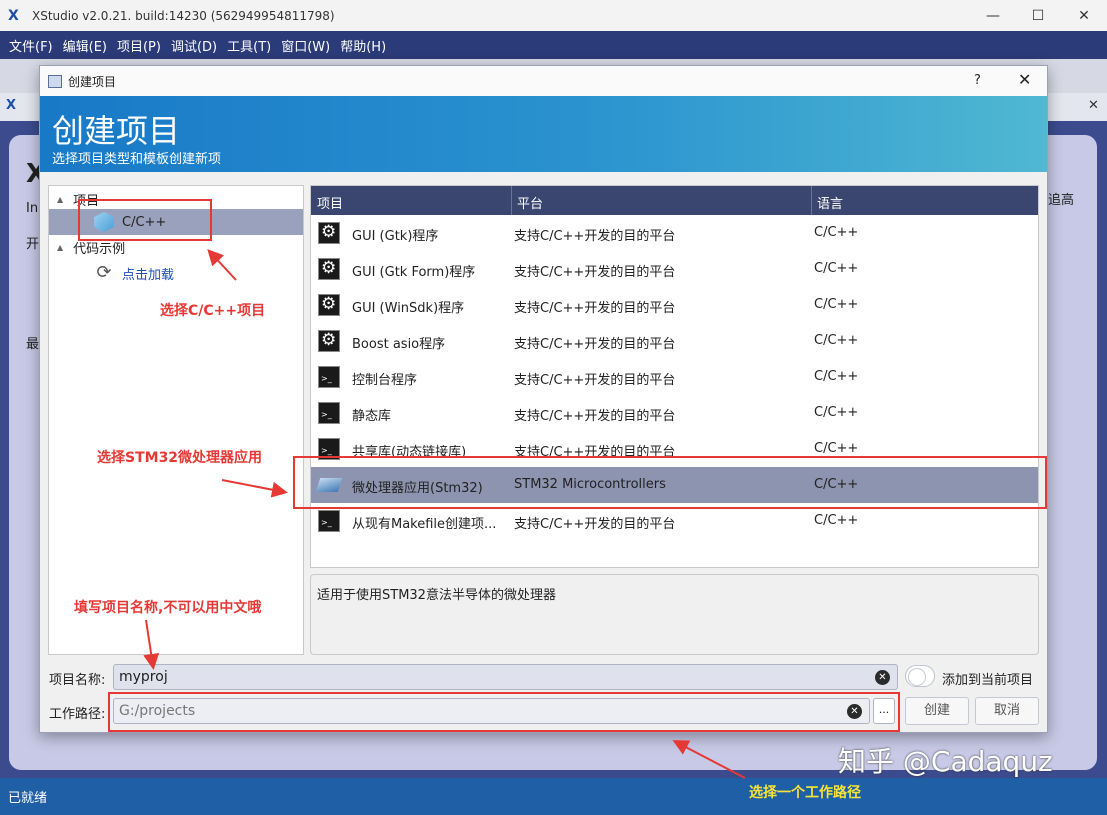  What do you see at coordinates (945, 761) in the screenshot?
I see `watermark: 知乎 @Cadaquz` at bounding box center [945, 761].